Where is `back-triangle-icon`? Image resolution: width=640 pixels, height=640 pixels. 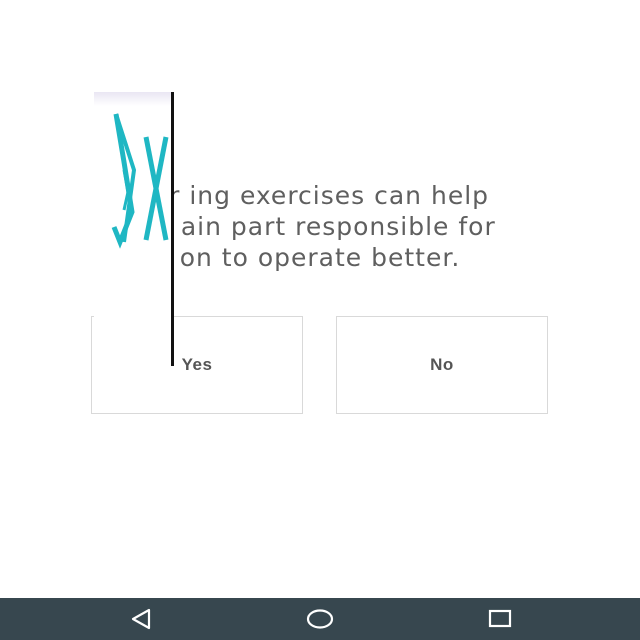 back-triangle-icon is located at coordinates (141, 619).